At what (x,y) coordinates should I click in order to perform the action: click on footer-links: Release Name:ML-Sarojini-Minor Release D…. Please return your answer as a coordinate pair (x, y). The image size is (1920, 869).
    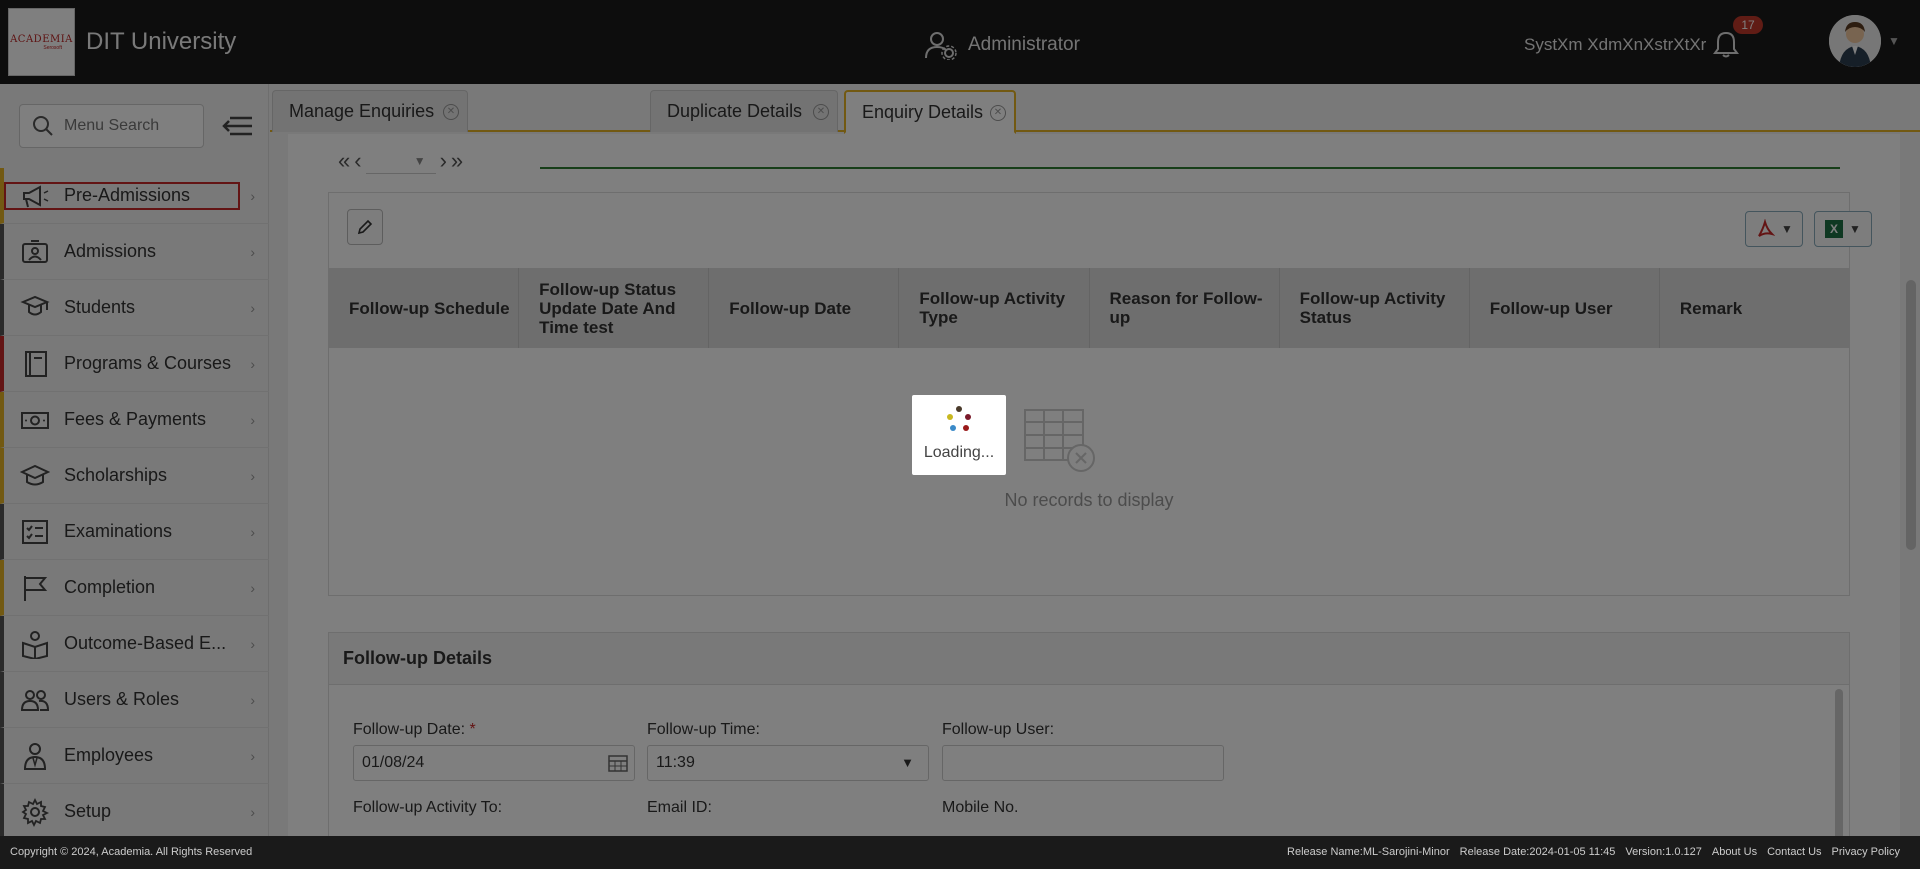
    Looking at the image, I should click on (1593, 852).